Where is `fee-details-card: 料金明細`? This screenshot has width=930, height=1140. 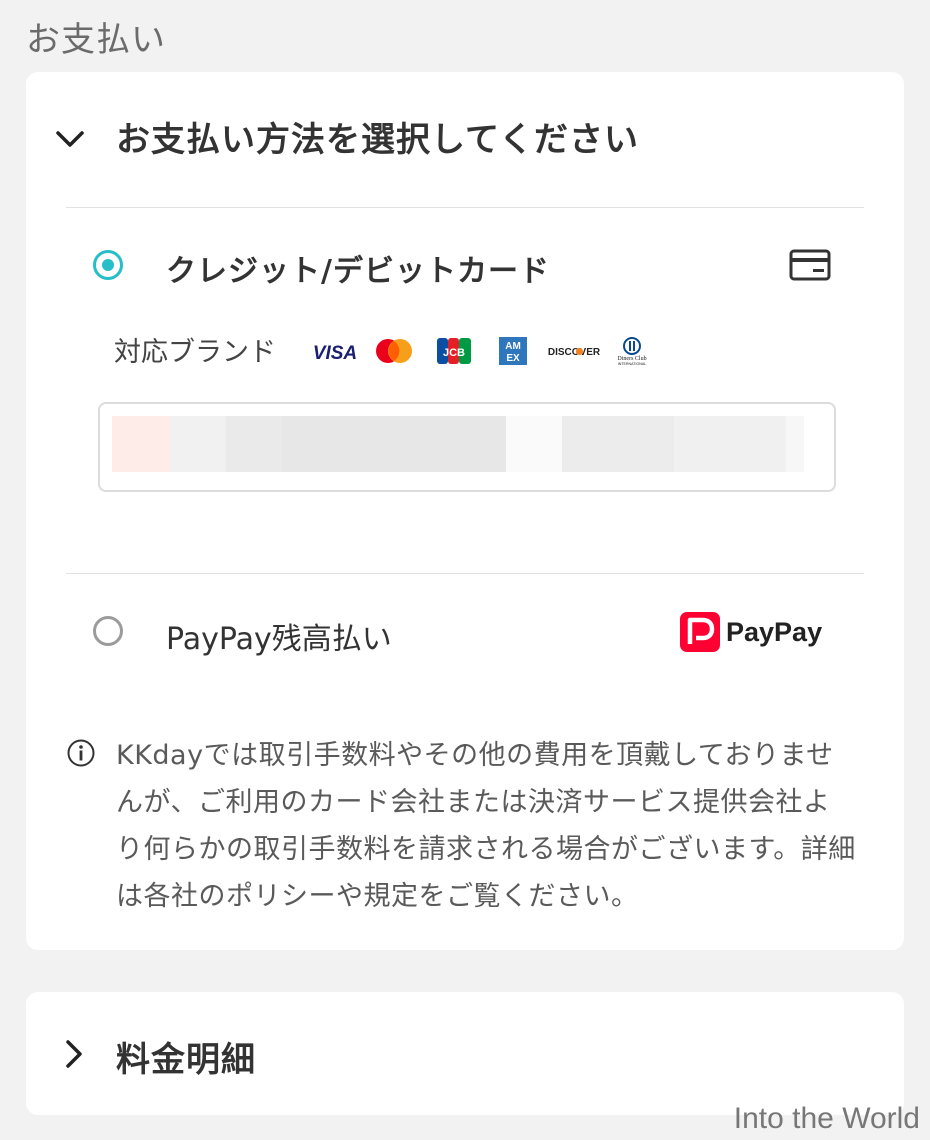
fee-details-card: 料金明細 is located at coordinates (465, 1053).